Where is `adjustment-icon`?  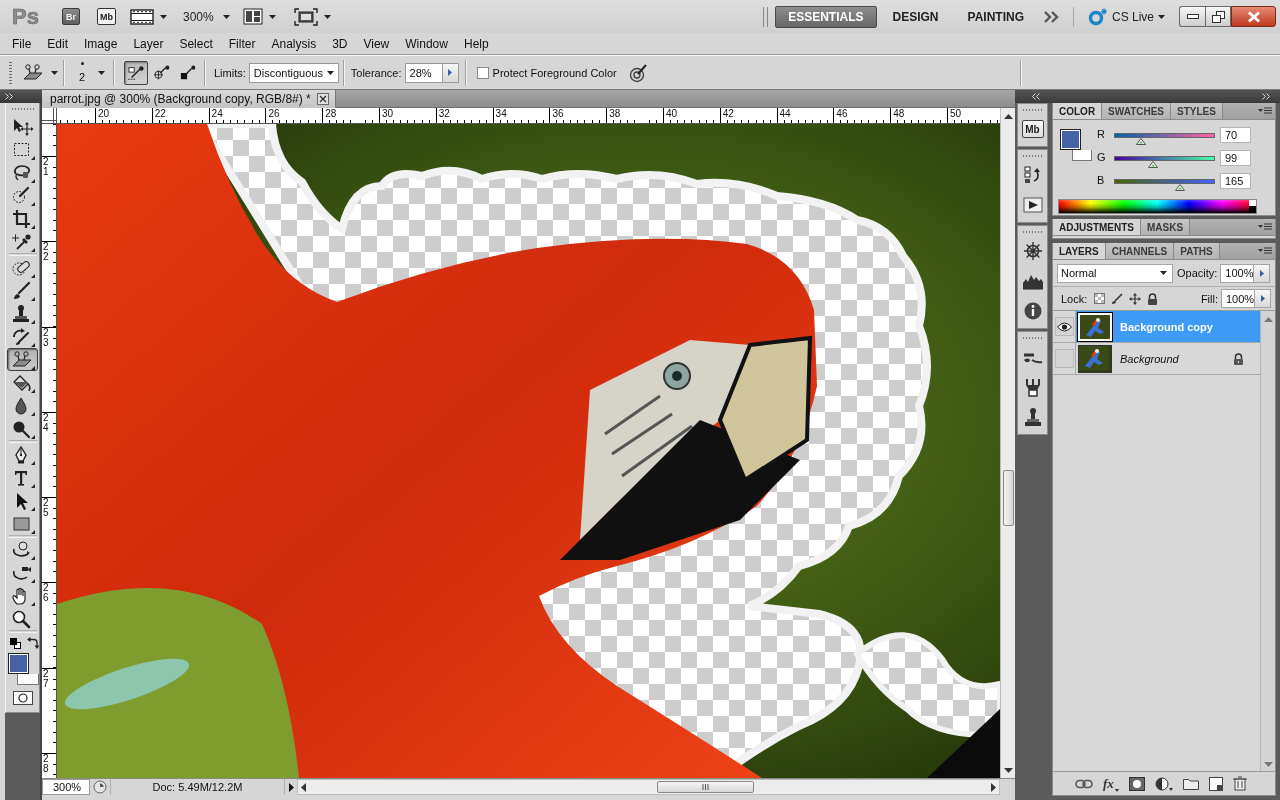
adjustment-icon is located at coordinates (1163, 783).